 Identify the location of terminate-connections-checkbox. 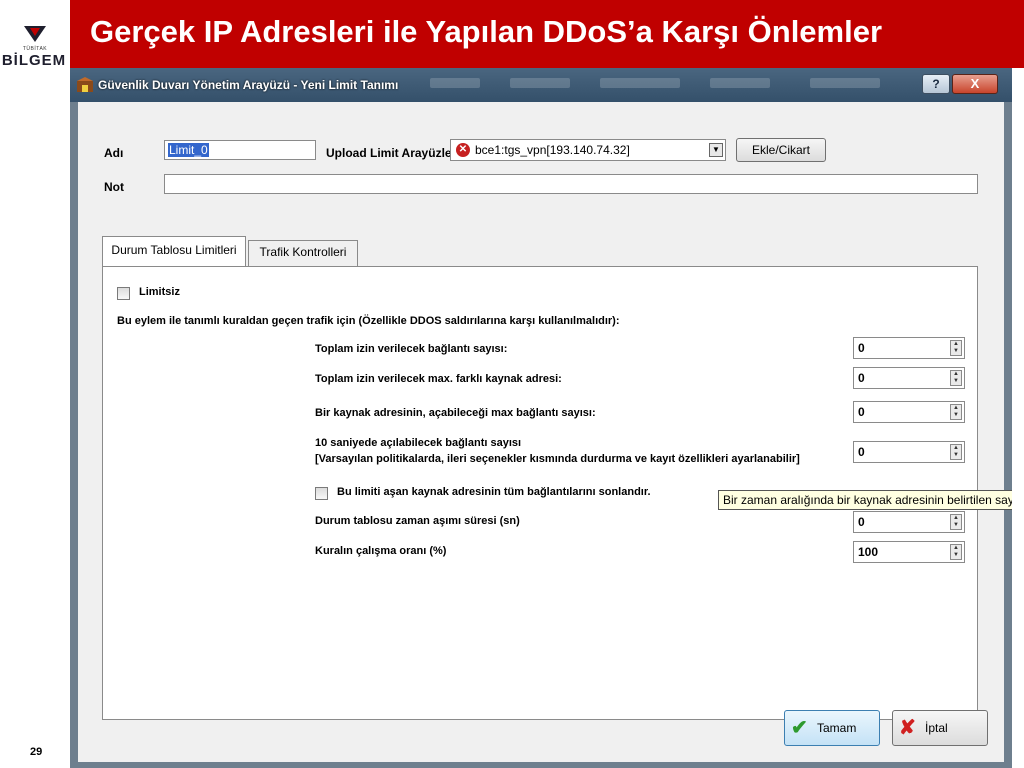
(321, 493).